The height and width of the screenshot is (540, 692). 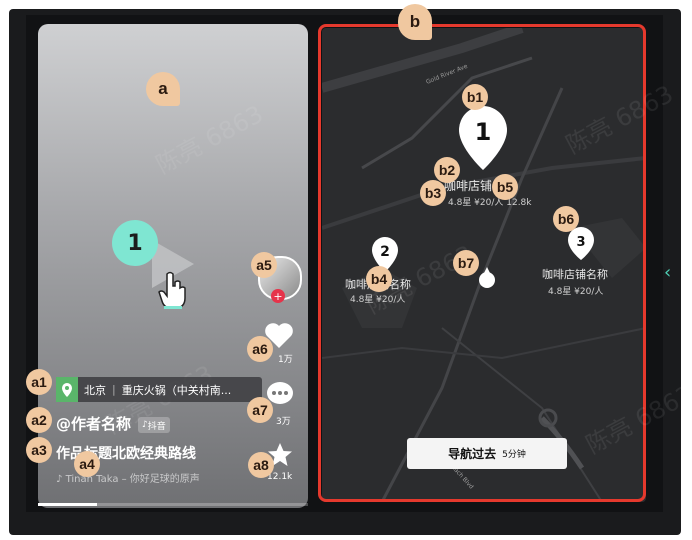 I want to click on map-pin-icon, so click(x=67, y=389).